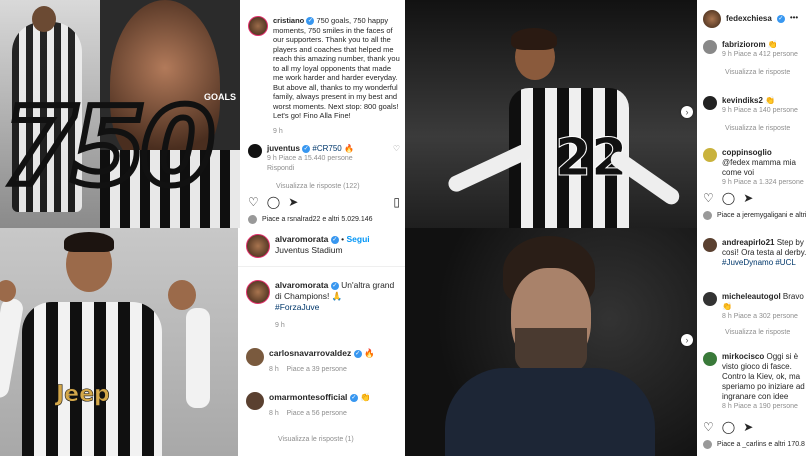  I want to click on reply-link: Rispondi, so click(327, 169).